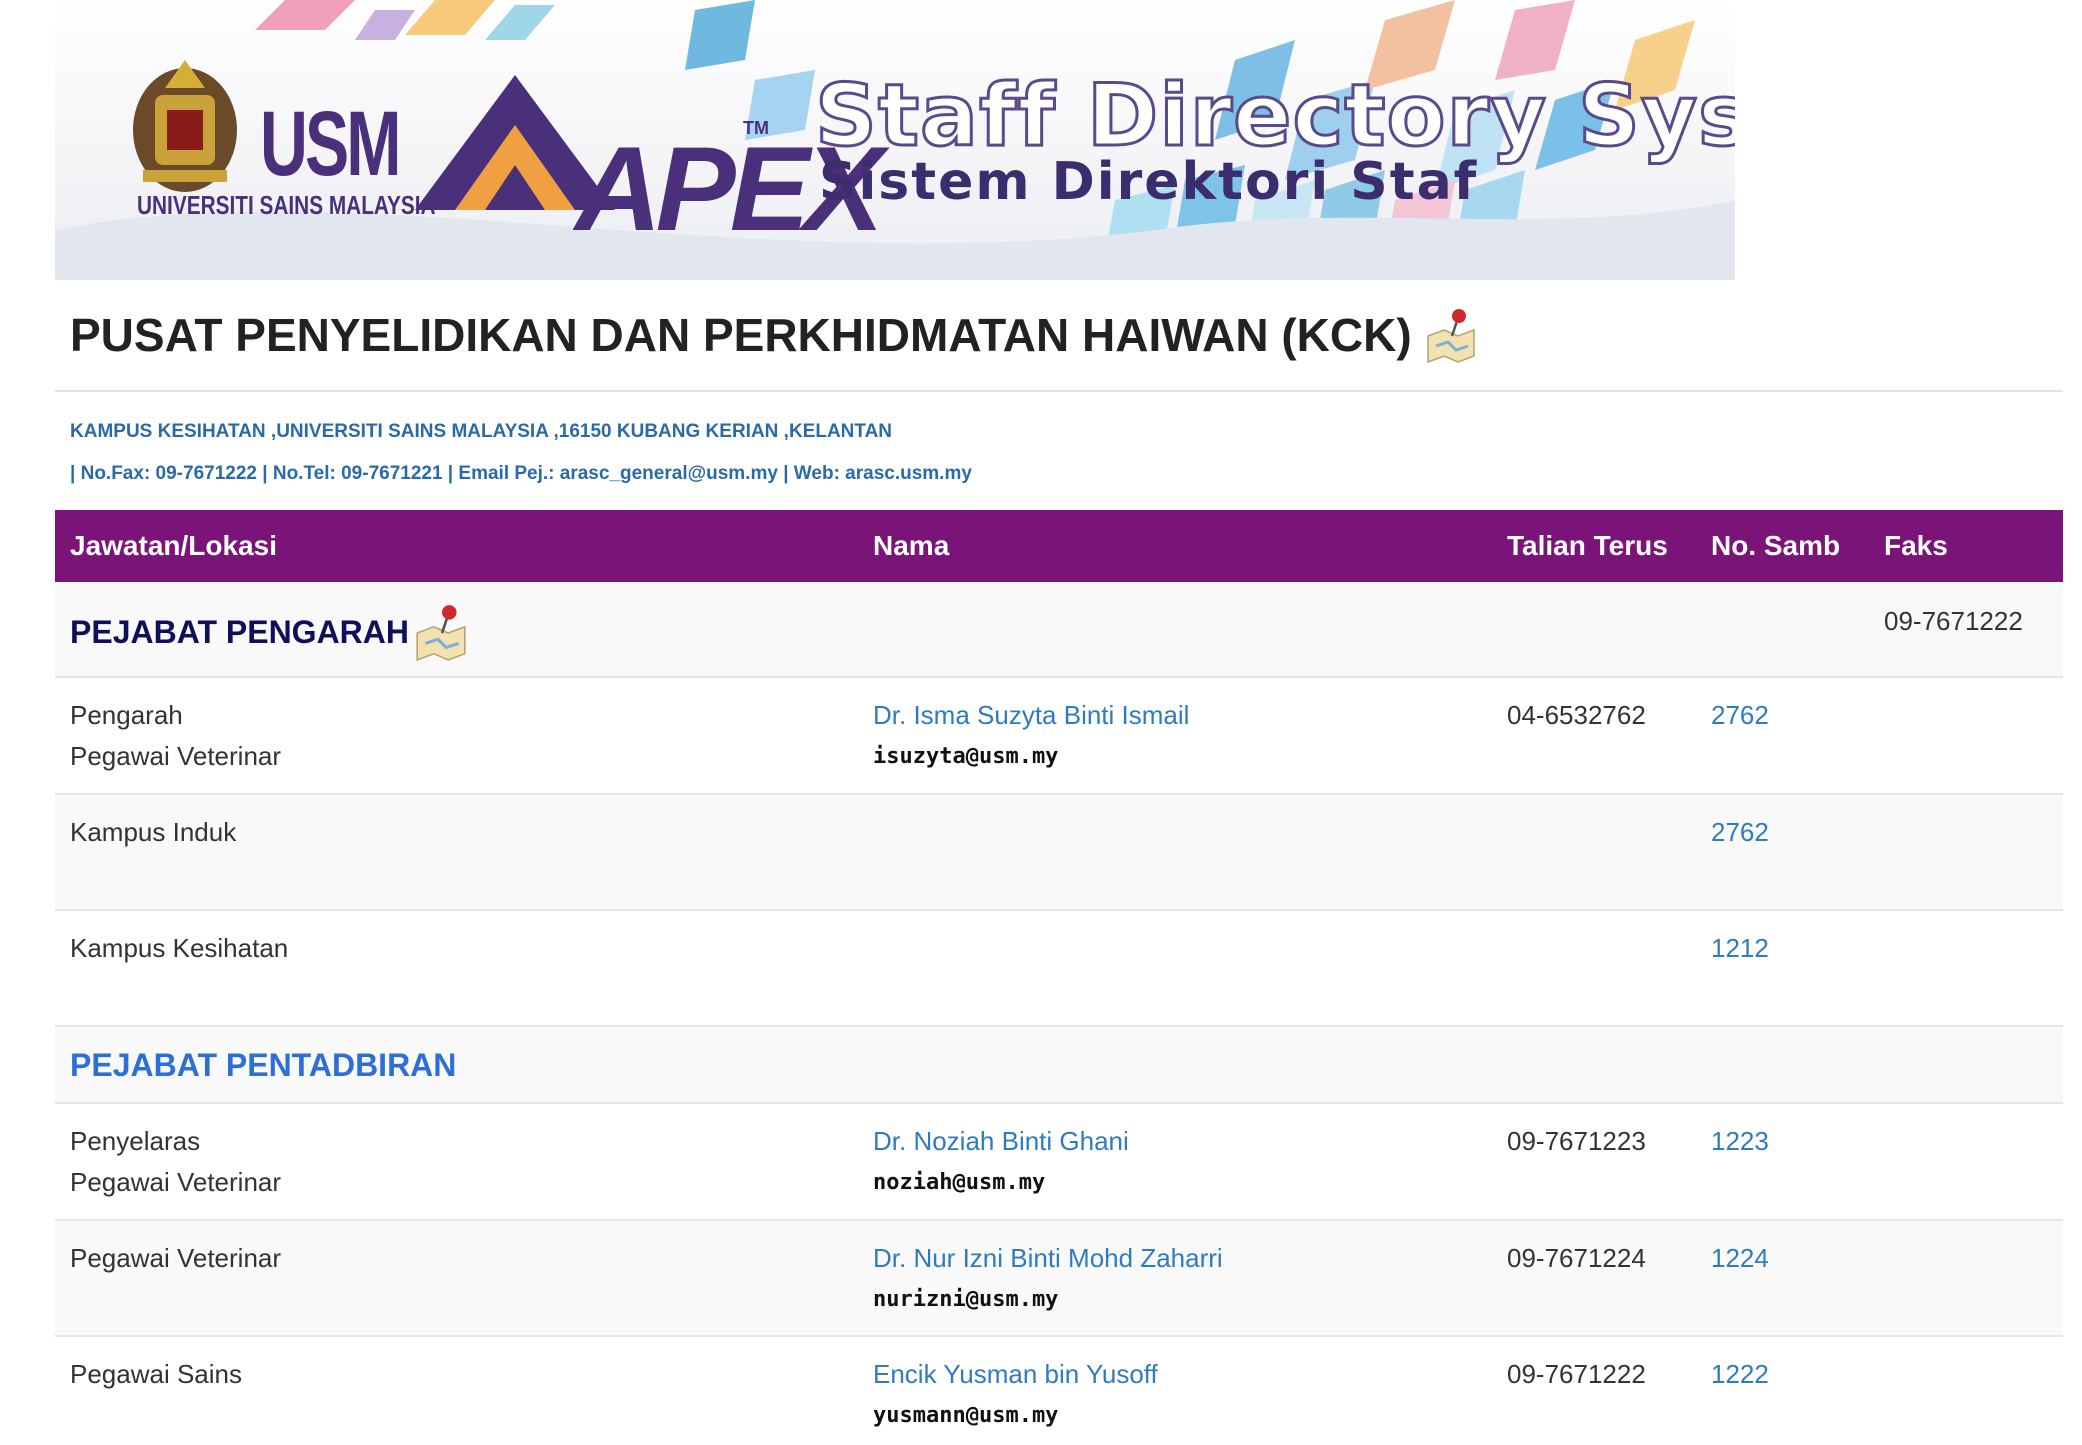  I want to click on section-title-pengarah: PEJABAT PENGARAH, so click(270, 632).